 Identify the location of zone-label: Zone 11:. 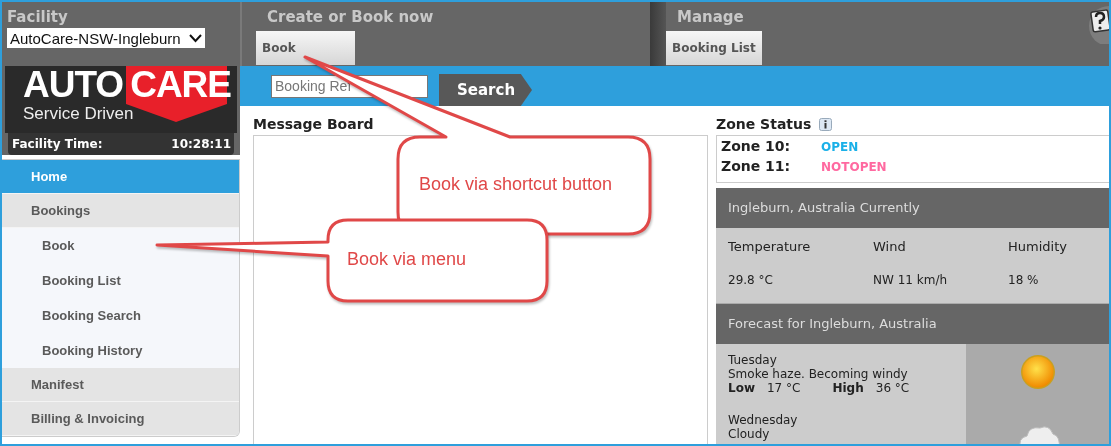
(756, 166).